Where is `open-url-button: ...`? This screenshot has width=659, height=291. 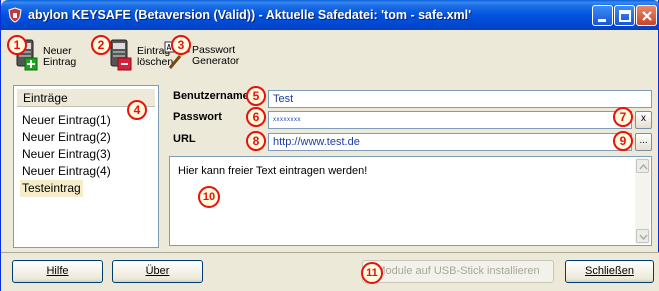 open-url-button: ... is located at coordinates (643, 142).